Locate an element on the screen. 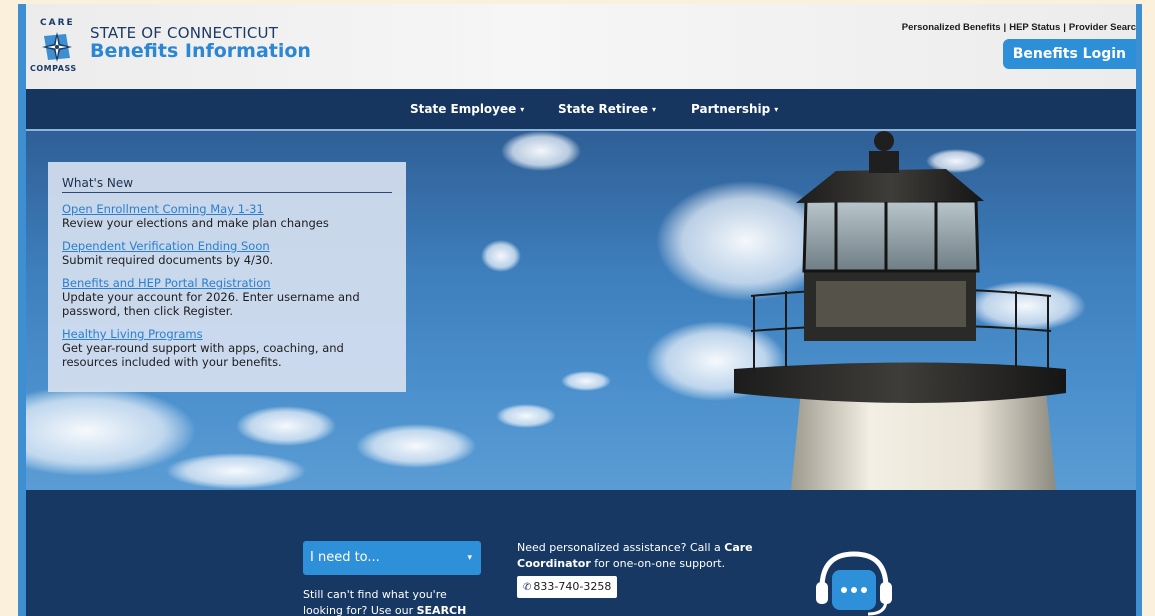 The image size is (1155, 616). search-link: SEARCH is located at coordinates (442, 610).